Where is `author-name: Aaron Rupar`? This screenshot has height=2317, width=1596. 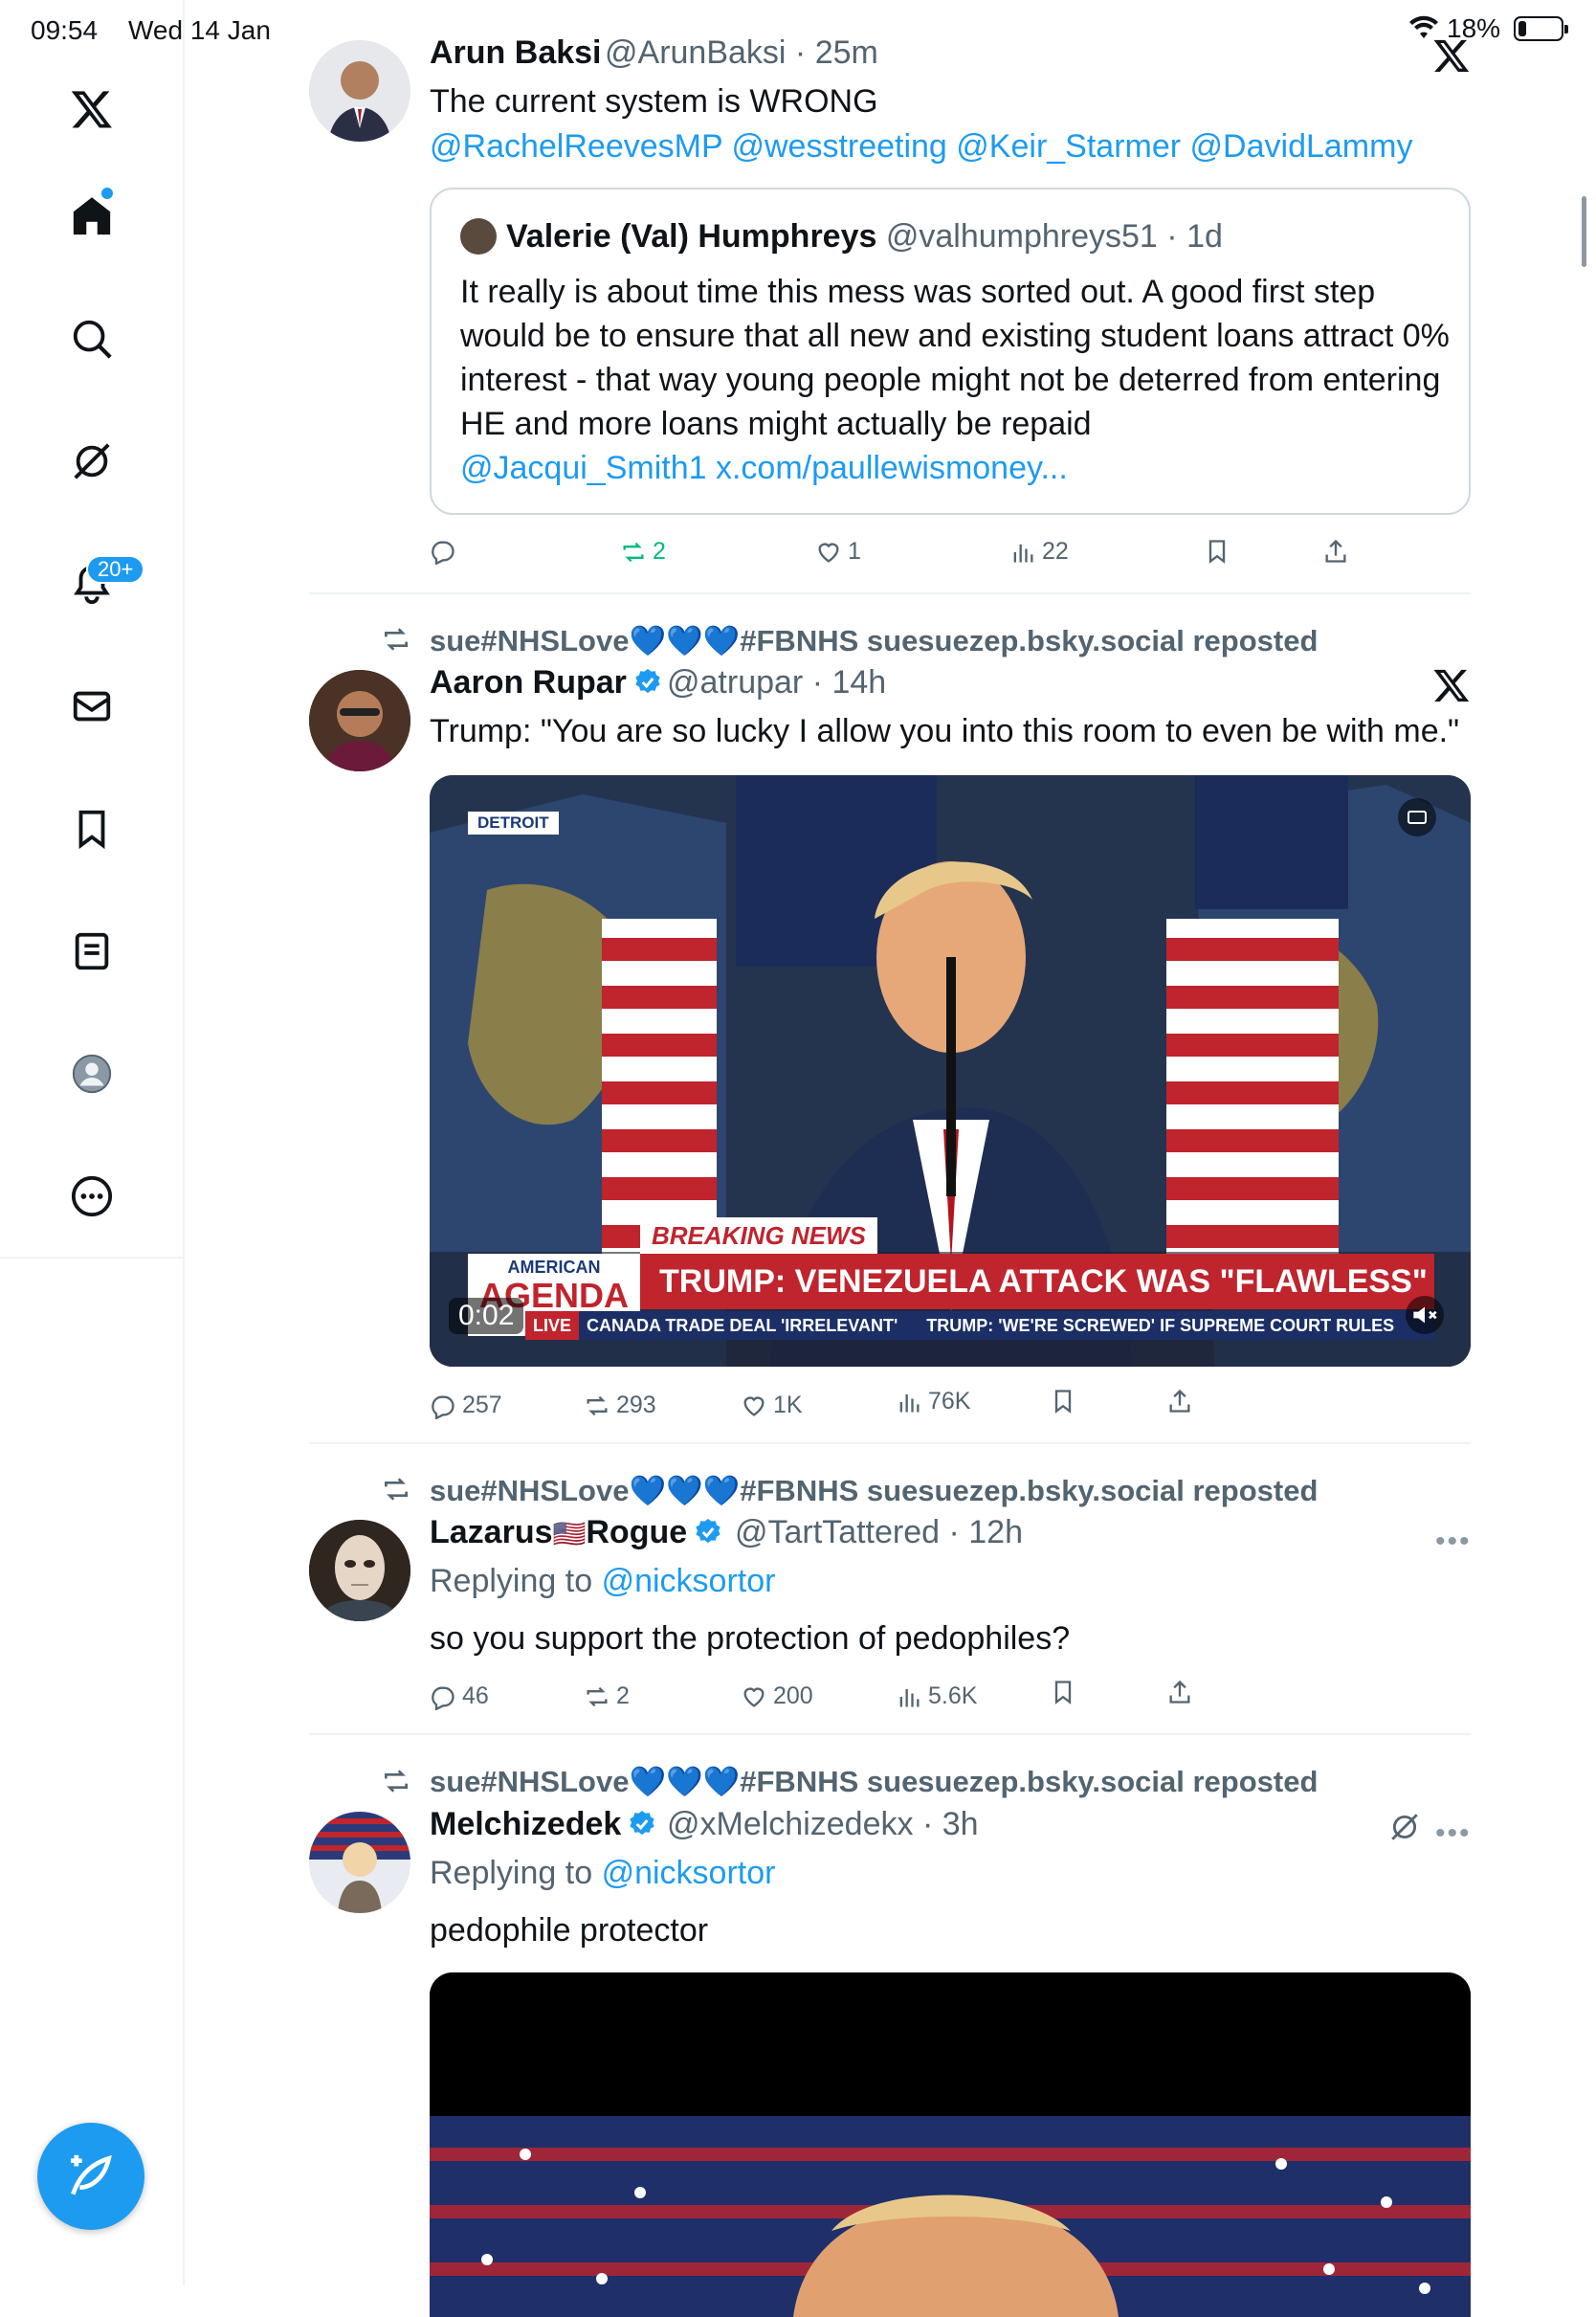 author-name: Aaron Rupar is located at coordinates (546, 683).